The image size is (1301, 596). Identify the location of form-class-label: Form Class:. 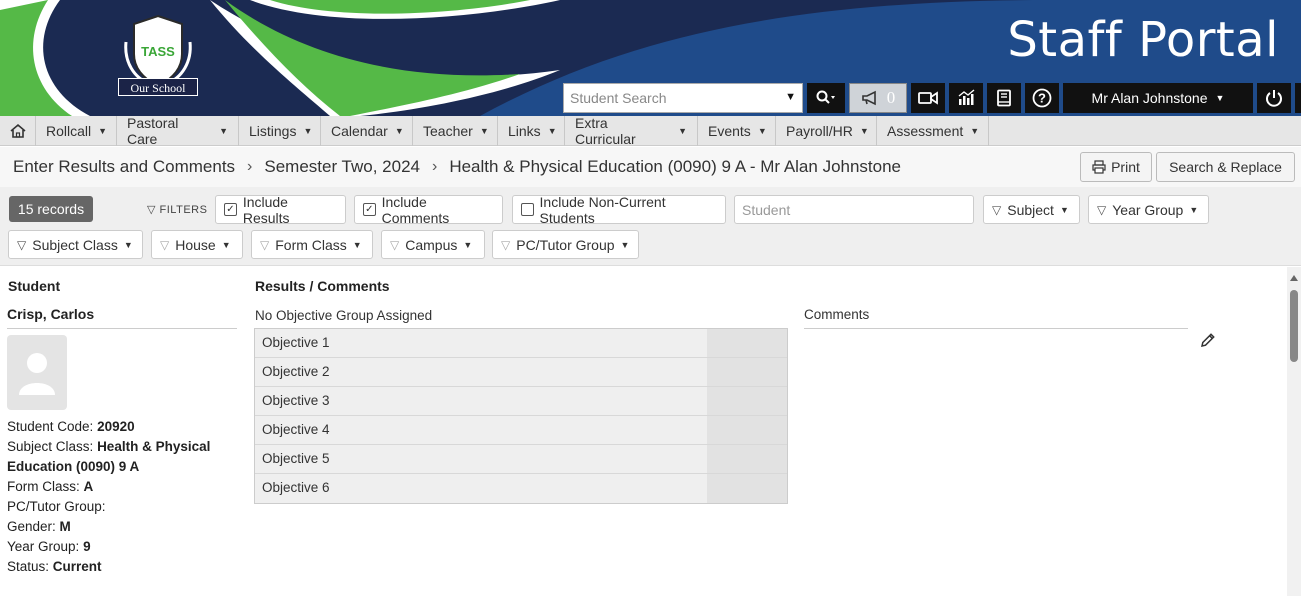
(43, 486).